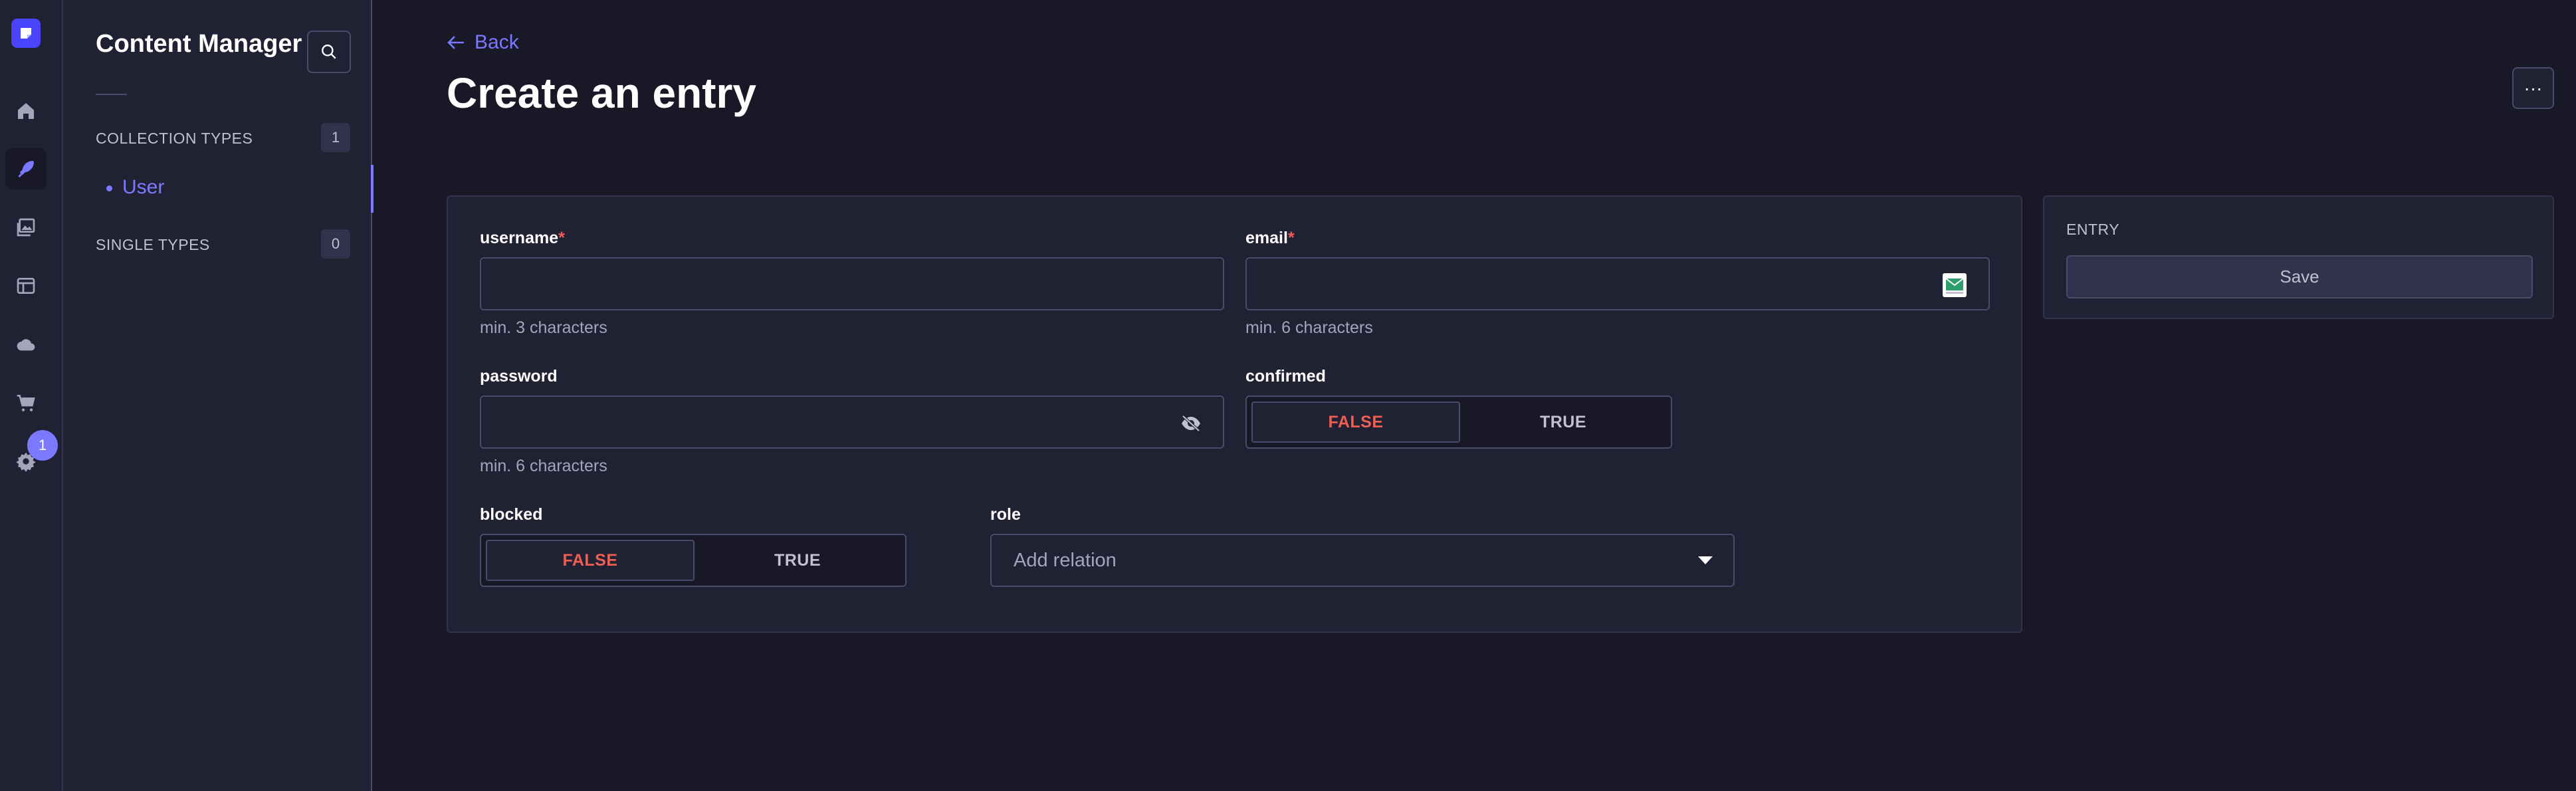 The height and width of the screenshot is (791, 2576). I want to click on blocked-label: blocked, so click(511, 514).